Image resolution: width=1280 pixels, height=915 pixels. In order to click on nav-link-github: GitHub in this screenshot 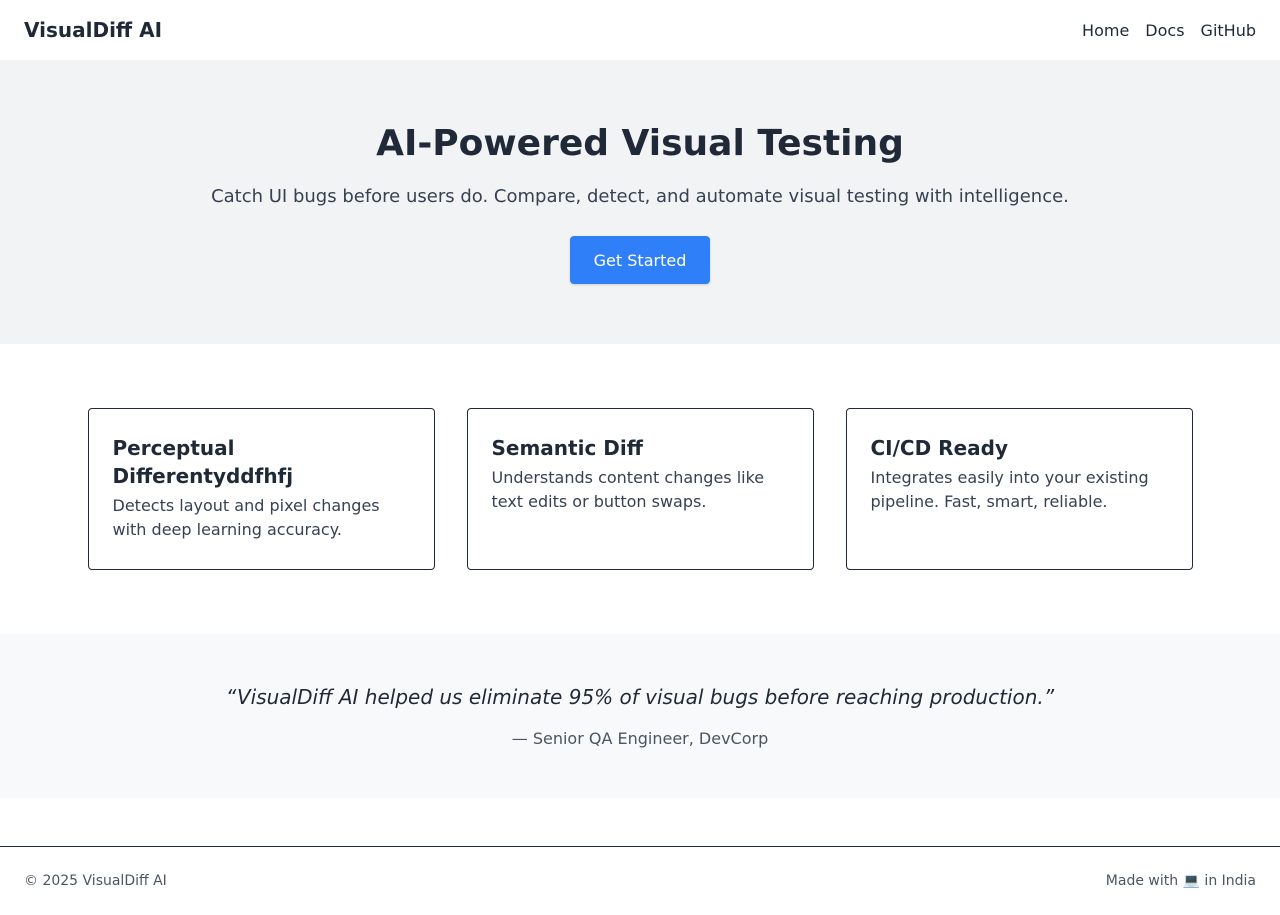, I will do `click(1228, 30)`.